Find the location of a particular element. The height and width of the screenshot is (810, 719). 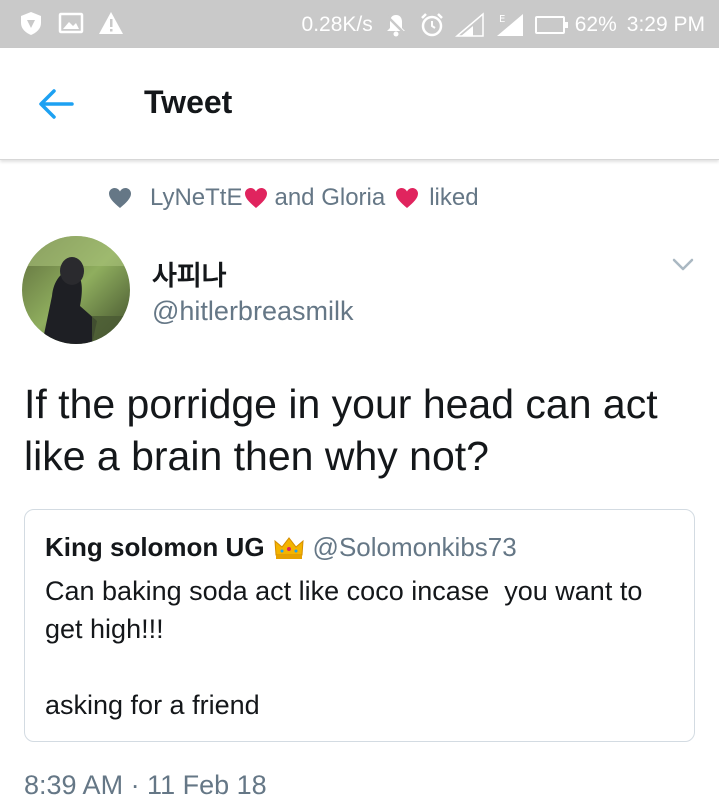

back-arrow-icon is located at coordinates (56, 104).